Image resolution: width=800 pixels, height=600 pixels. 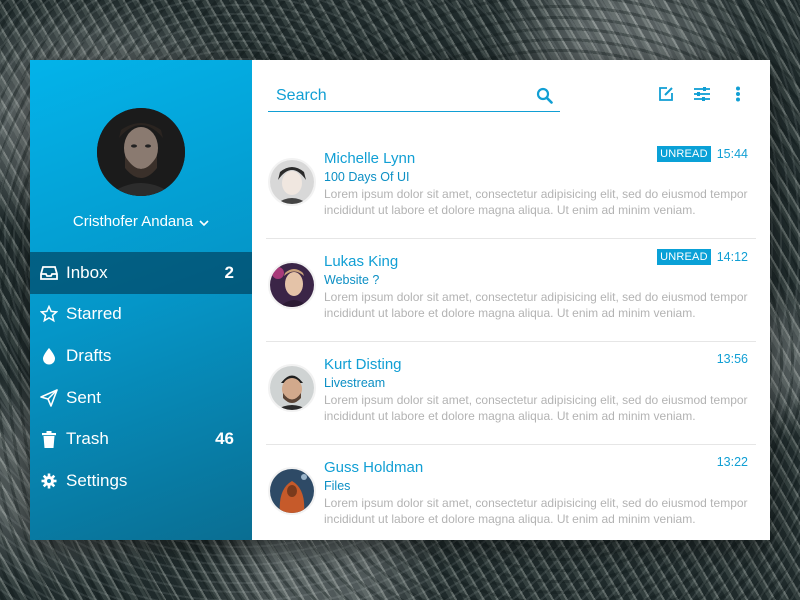 I want to click on filter-icon, so click(x=702, y=94).